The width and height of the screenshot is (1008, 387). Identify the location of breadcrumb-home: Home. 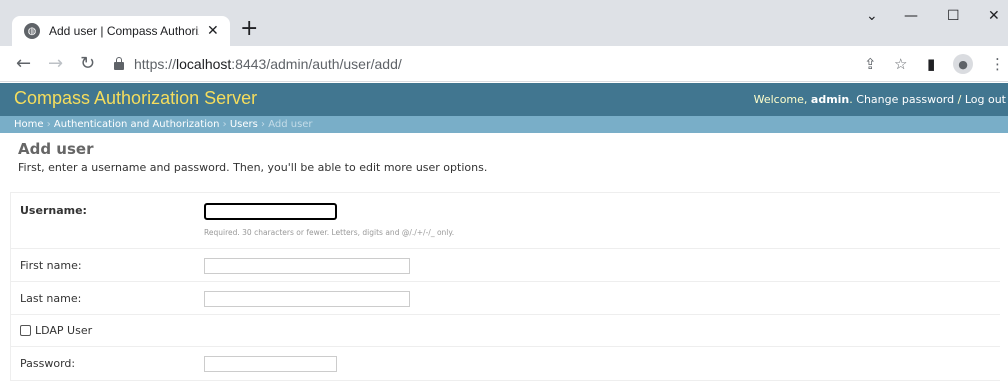
(29, 124).